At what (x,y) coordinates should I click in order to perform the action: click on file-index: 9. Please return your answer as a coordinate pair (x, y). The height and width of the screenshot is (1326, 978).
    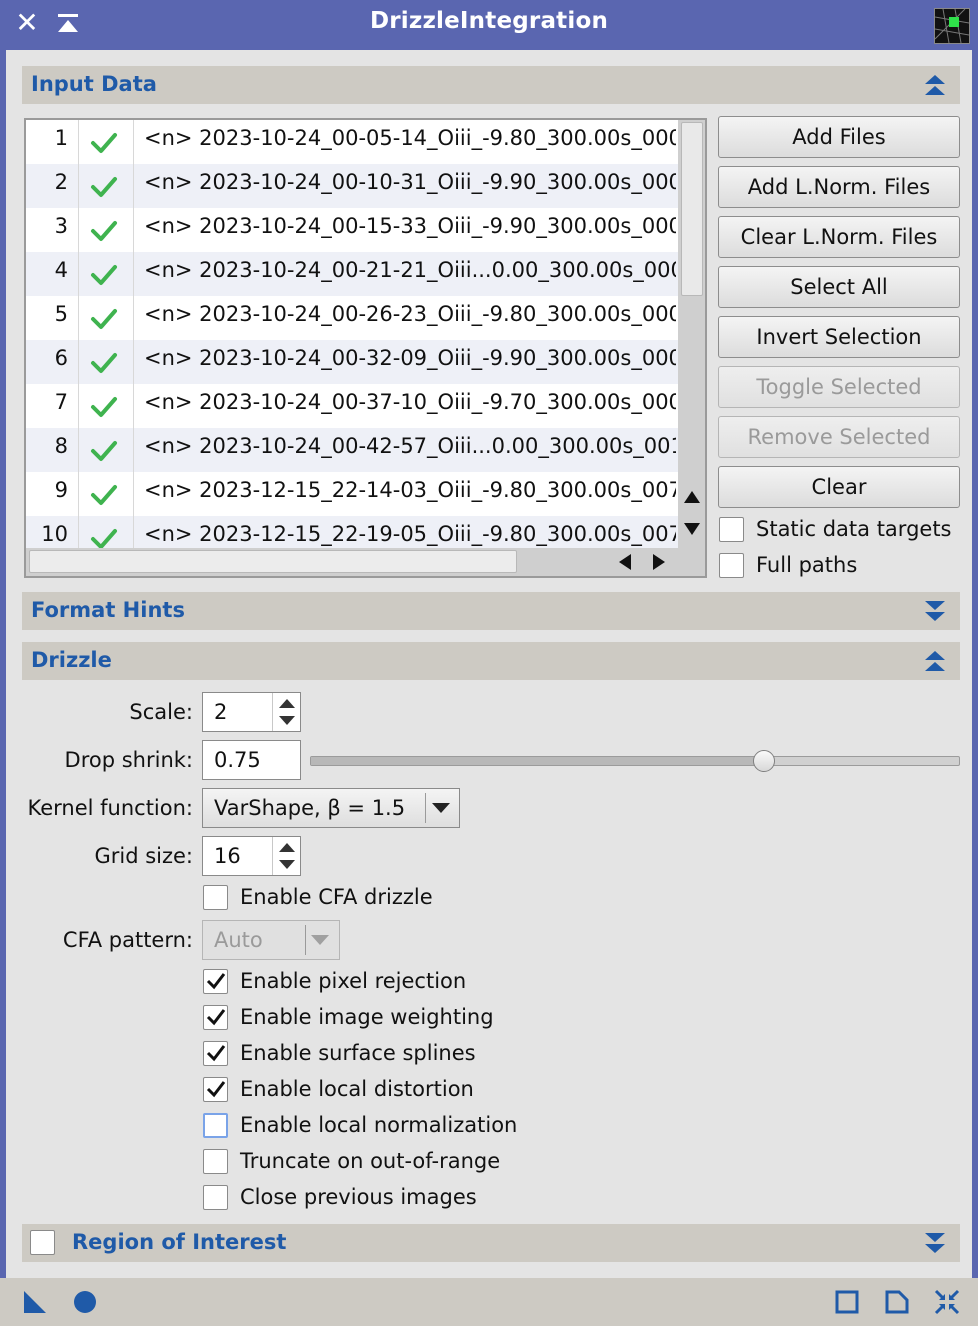
    Looking at the image, I should click on (61, 490).